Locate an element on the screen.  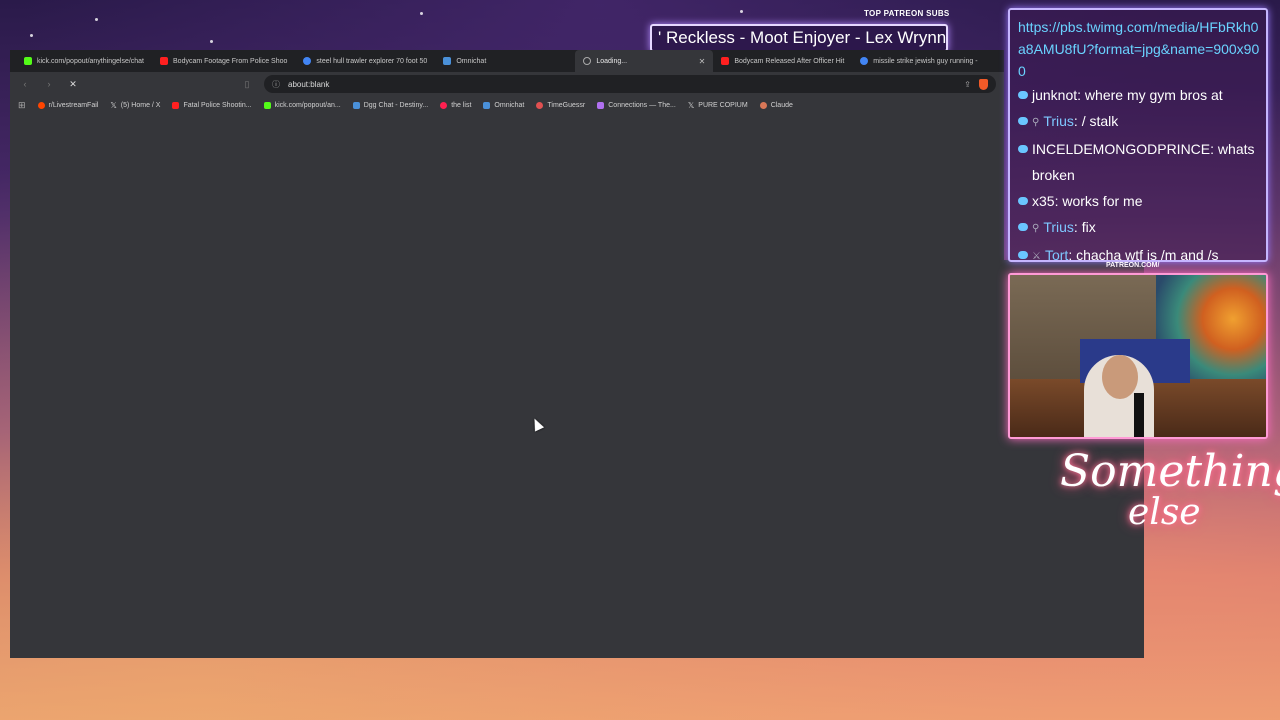
chat-username: junknot is located at coordinates (1055, 95).